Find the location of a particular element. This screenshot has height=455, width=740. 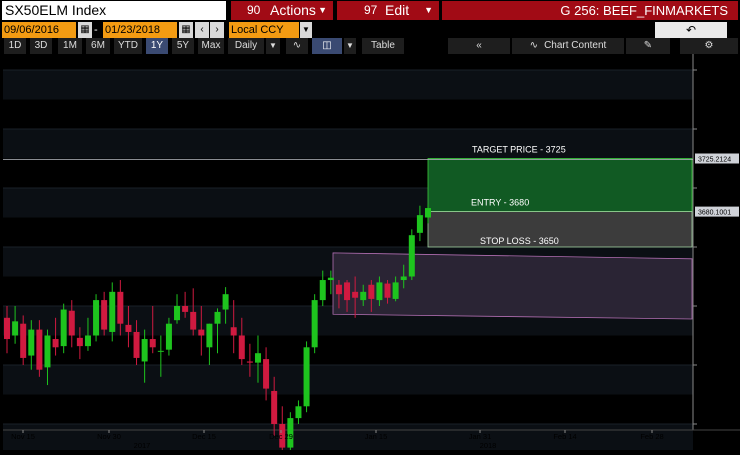

table-button: Table is located at coordinates (383, 46).